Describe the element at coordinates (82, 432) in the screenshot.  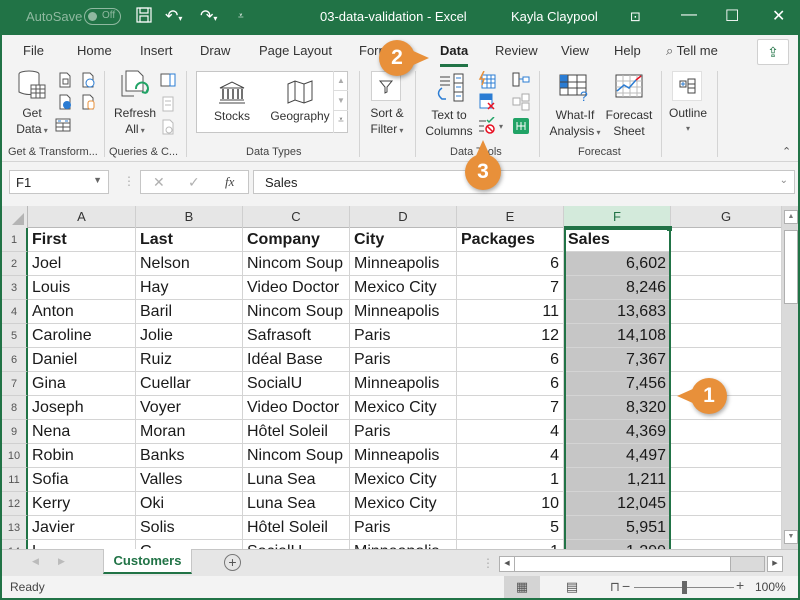
I see `table-cell: Nena` at that location.